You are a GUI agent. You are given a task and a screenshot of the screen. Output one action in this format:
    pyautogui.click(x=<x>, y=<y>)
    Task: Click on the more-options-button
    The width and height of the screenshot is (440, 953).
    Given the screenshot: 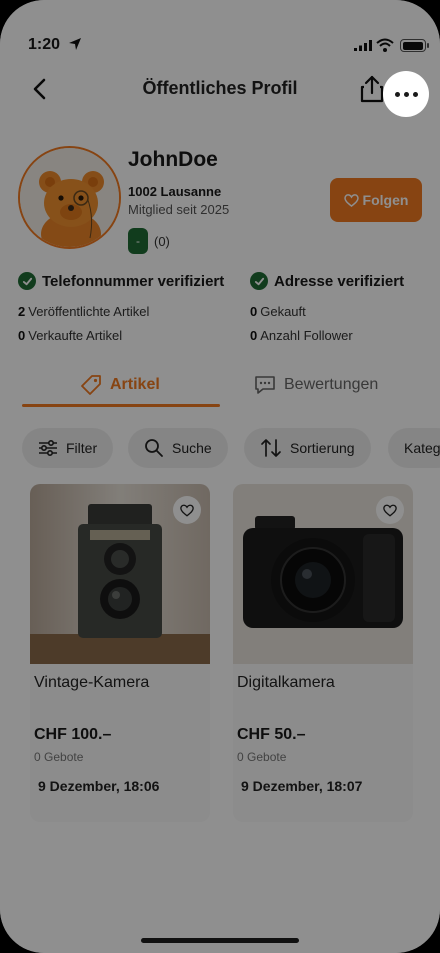 What is the action you would take?
    pyautogui.click(x=406, y=94)
    